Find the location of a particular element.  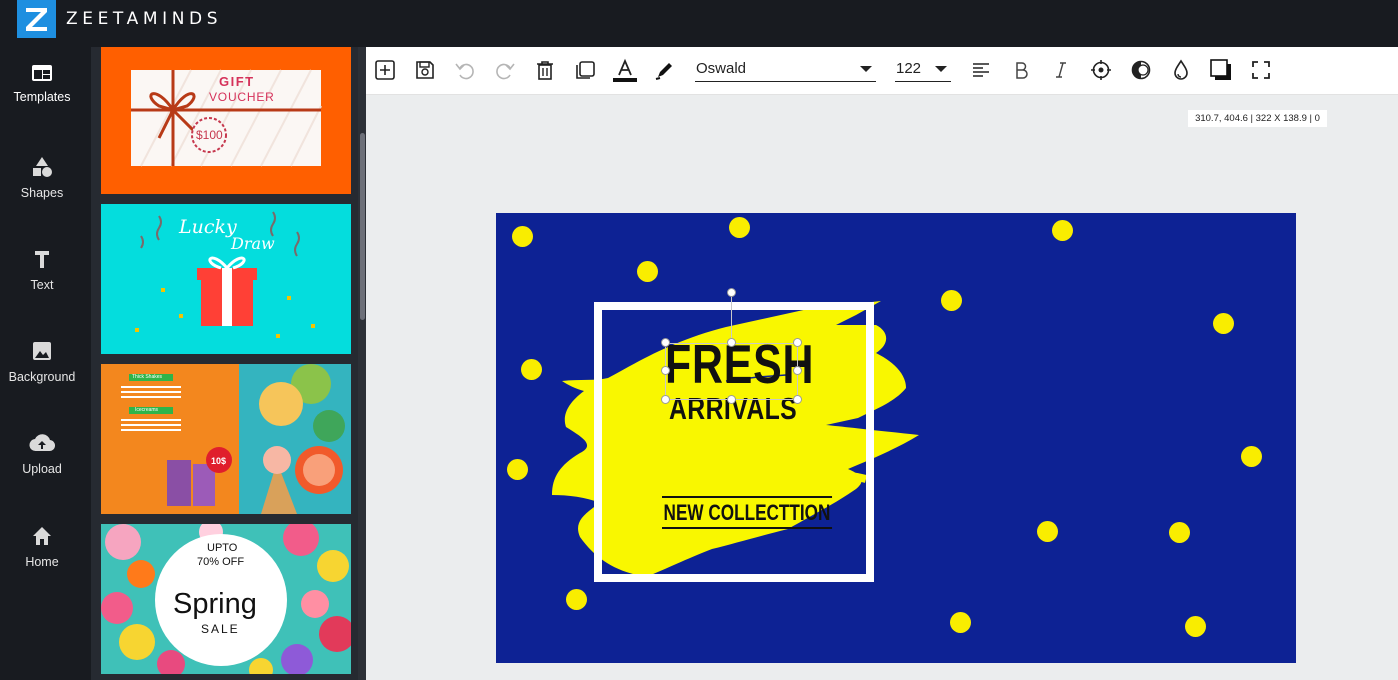

spring-sale-text: SALE is located at coordinates (220, 629).